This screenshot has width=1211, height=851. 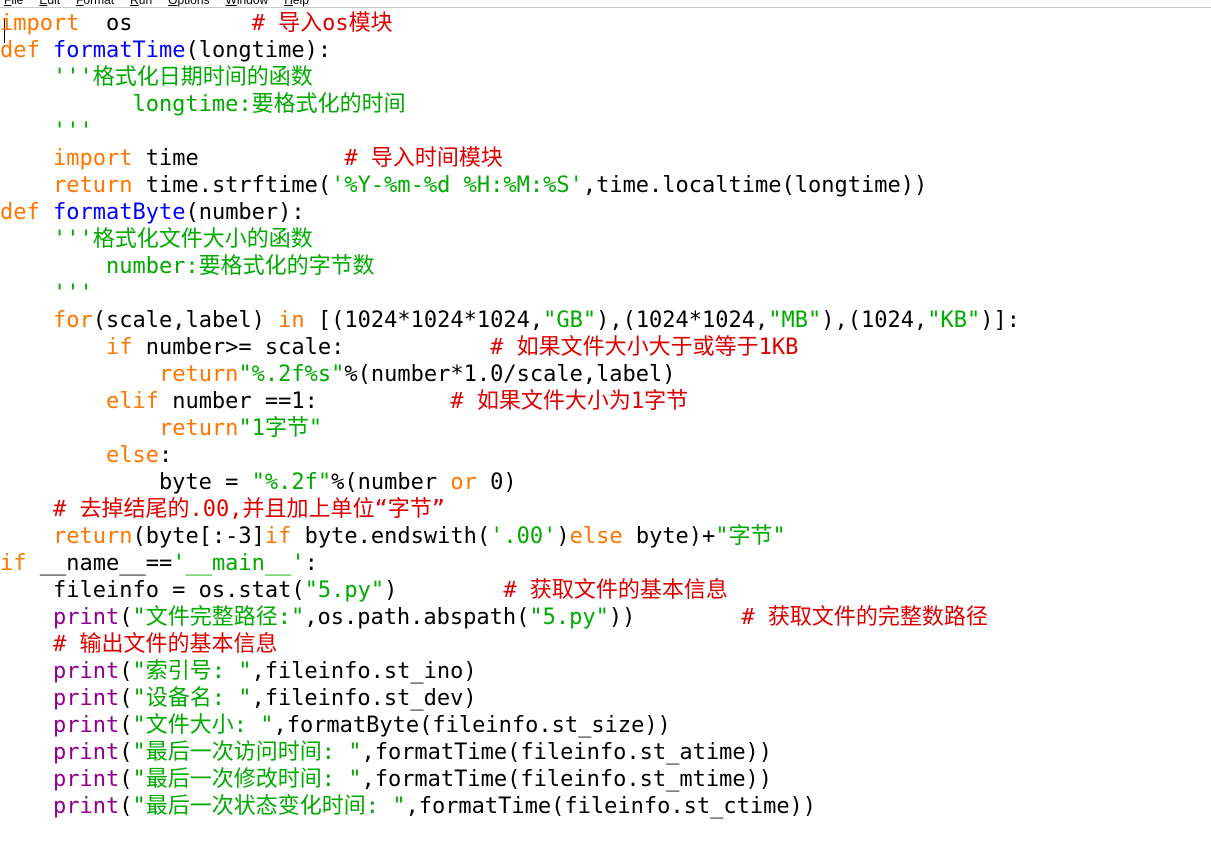 What do you see at coordinates (682, 320) in the screenshot?
I see `code-token: ),(1024*1024,` at bounding box center [682, 320].